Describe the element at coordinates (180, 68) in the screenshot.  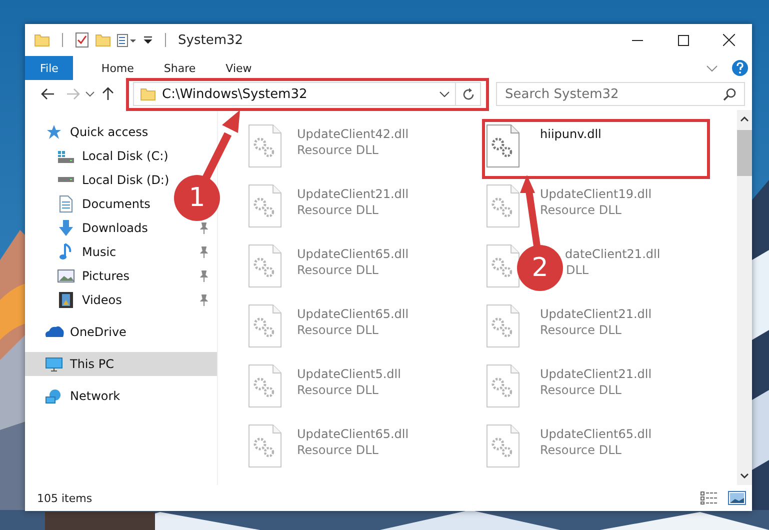
I see `ribbon-tab: Share` at that location.